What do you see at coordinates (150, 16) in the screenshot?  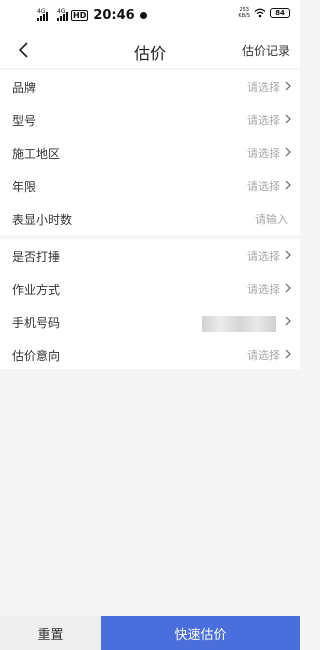 I see `status-bar: 4G 4G HD 20:46 253 KB/S 84` at bounding box center [150, 16].